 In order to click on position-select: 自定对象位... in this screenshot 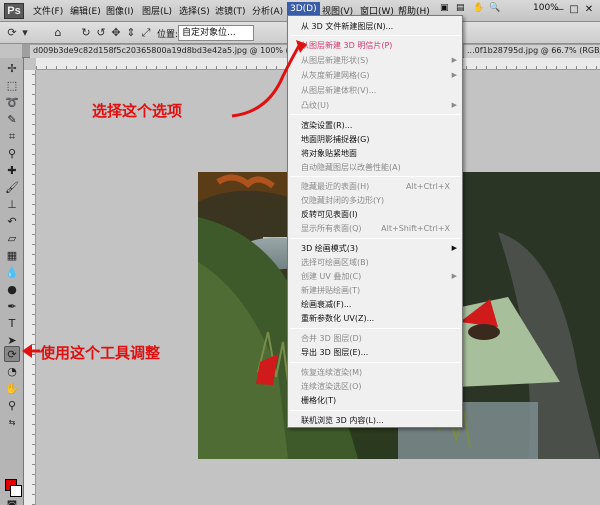, I will do `click(216, 33)`.